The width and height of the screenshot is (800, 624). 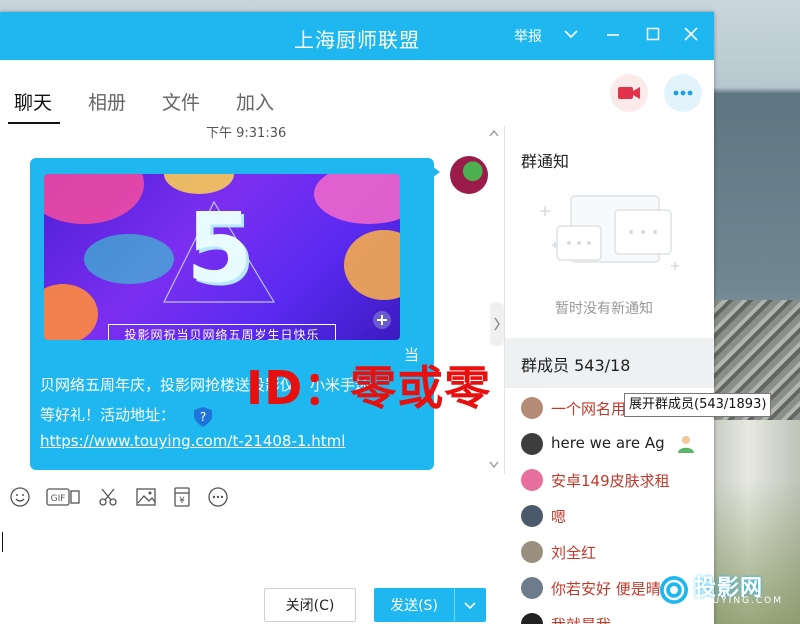 What do you see at coordinates (414, 605) in the screenshot?
I see `send-button: 发送(S)` at bounding box center [414, 605].